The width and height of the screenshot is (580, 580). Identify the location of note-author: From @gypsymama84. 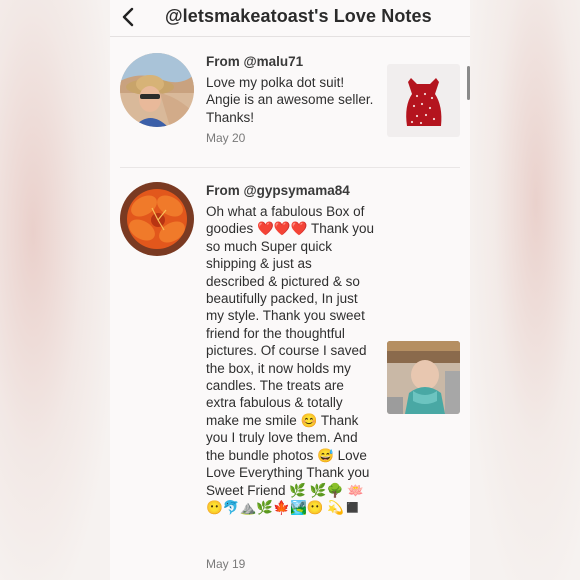
(278, 190).